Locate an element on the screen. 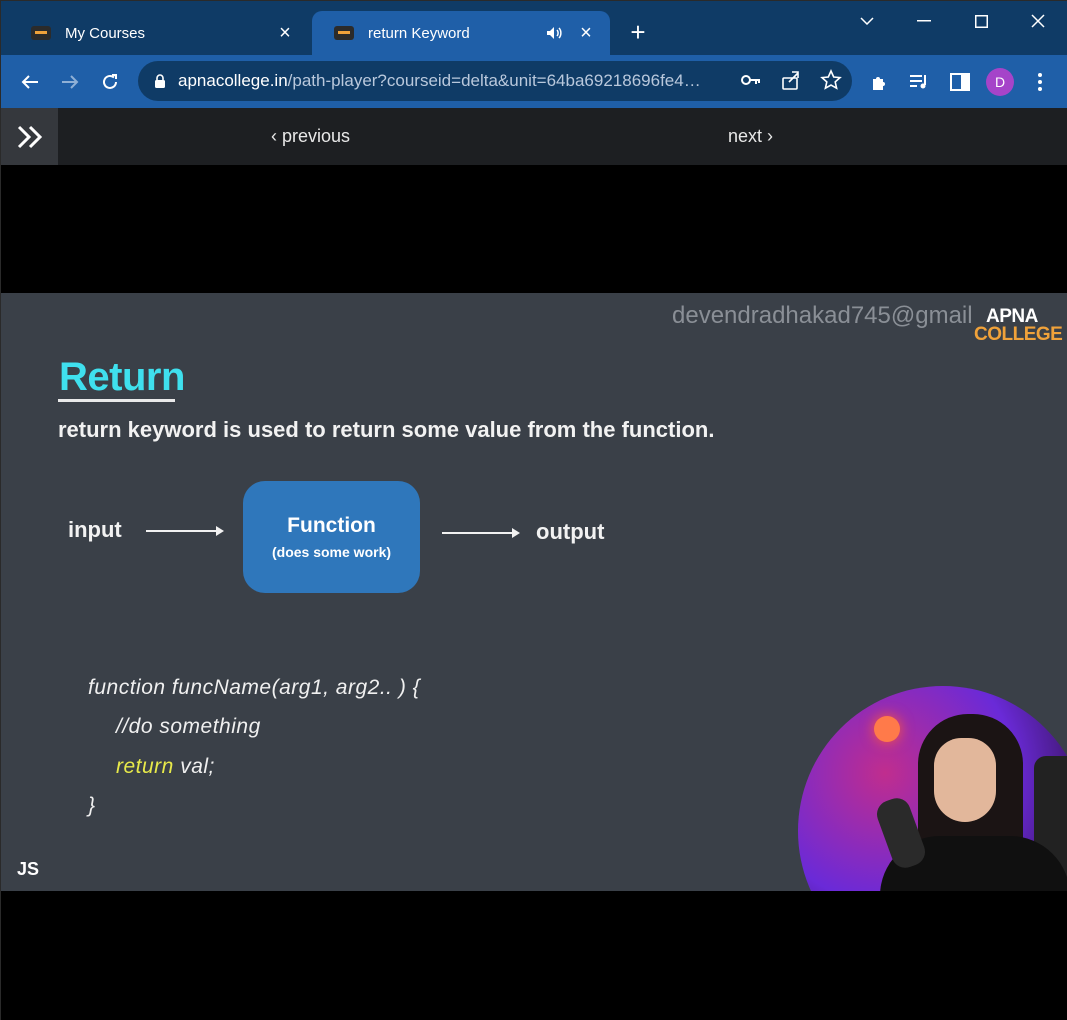 The width and height of the screenshot is (1067, 1020). next-link: next › is located at coordinates (750, 136).